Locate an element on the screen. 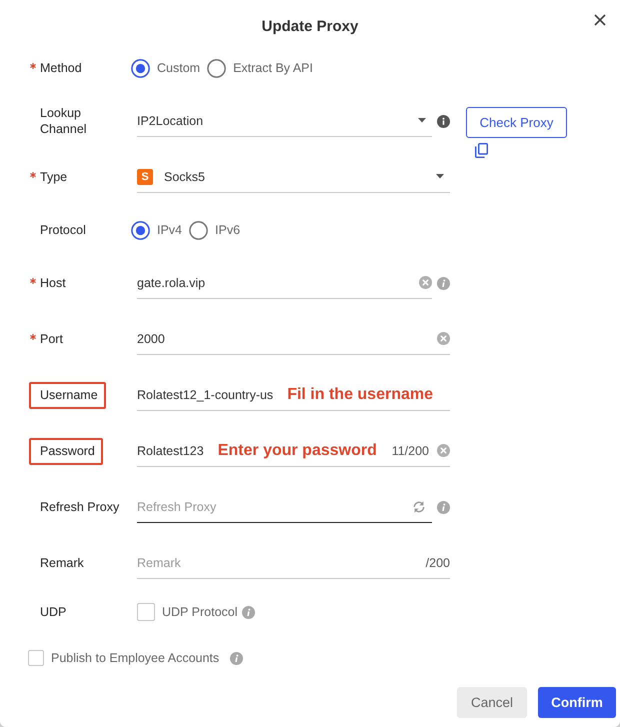 The width and height of the screenshot is (620, 727). field-label: Host is located at coordinates (53, 283).